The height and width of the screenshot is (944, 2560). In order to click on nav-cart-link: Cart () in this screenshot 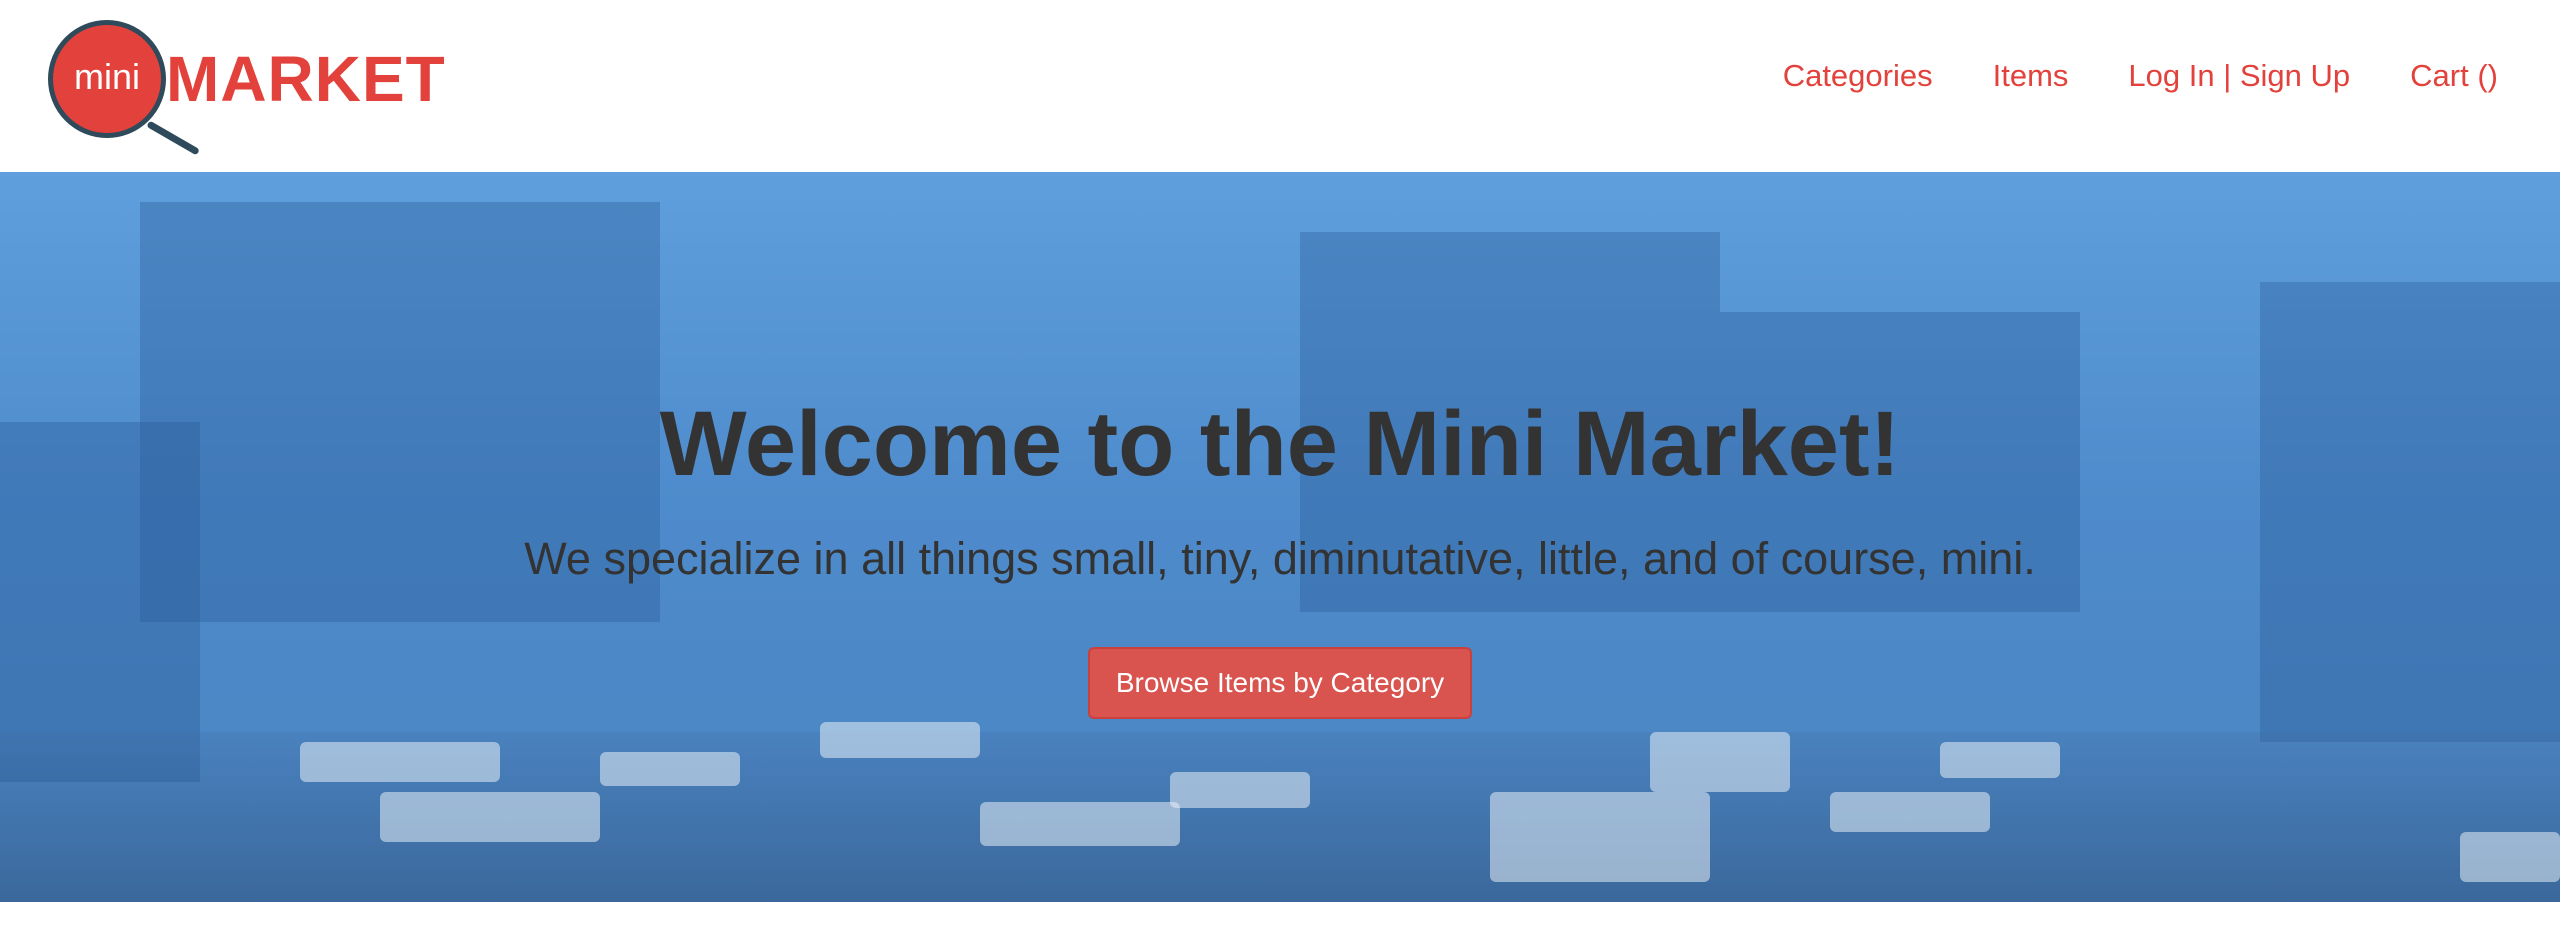, I will do `click(2454, 76)`.